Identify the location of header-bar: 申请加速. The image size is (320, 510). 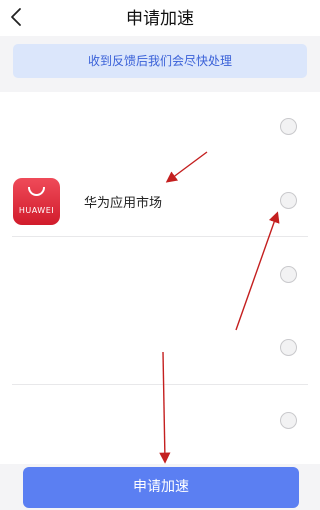
(160, 18).